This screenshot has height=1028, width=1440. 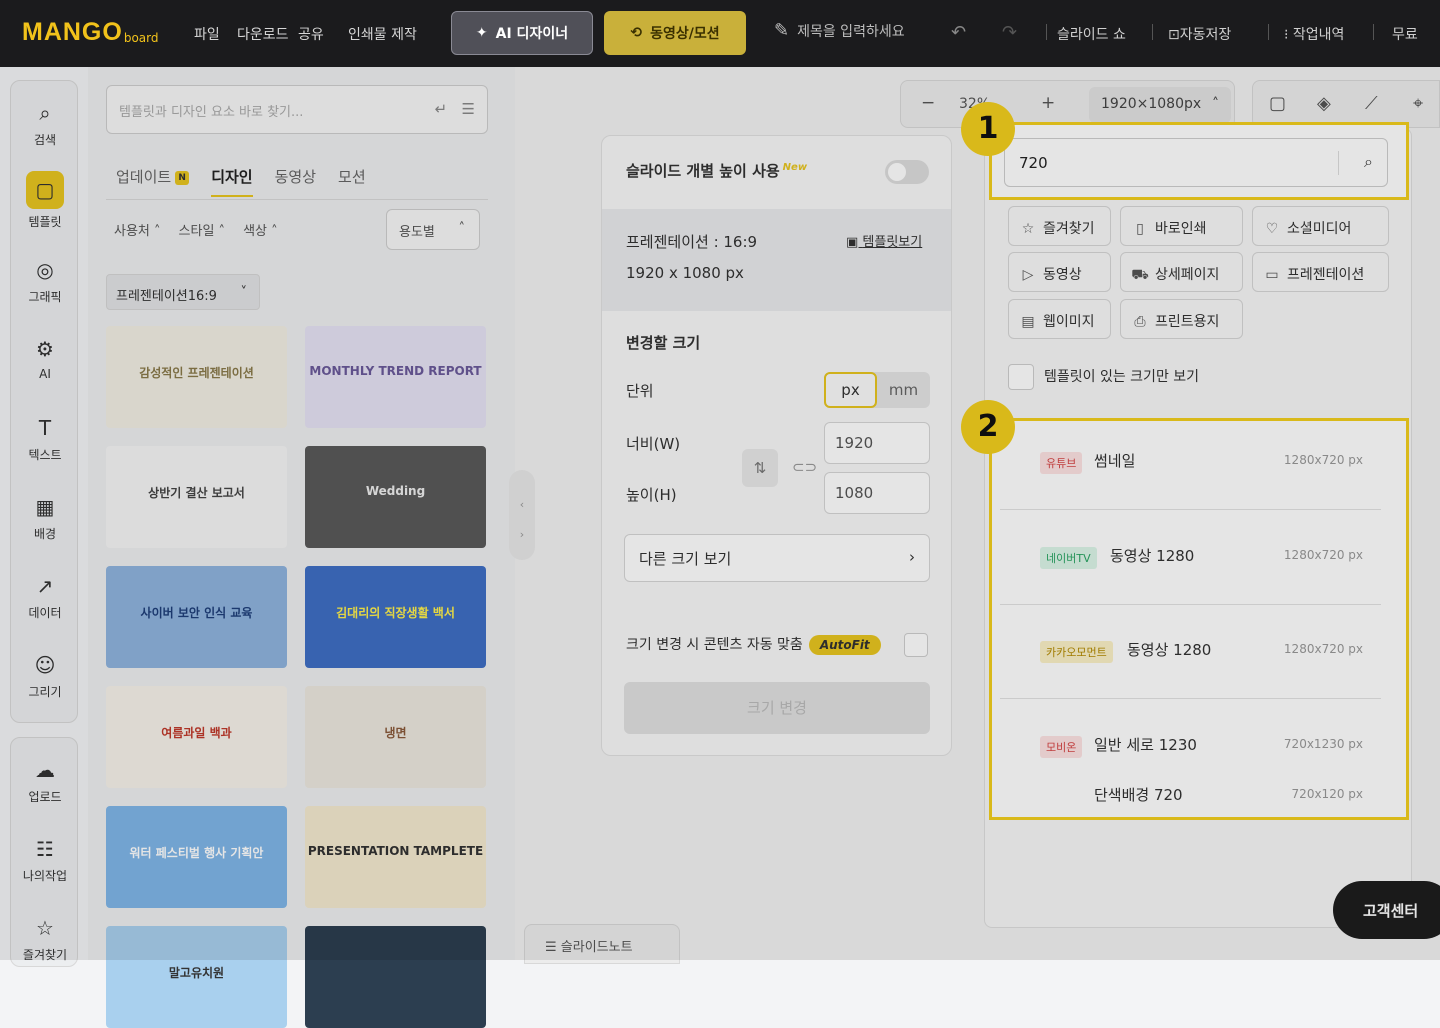 I want to click on ruler-icon: ⟋, so click(x=1371, y=103).